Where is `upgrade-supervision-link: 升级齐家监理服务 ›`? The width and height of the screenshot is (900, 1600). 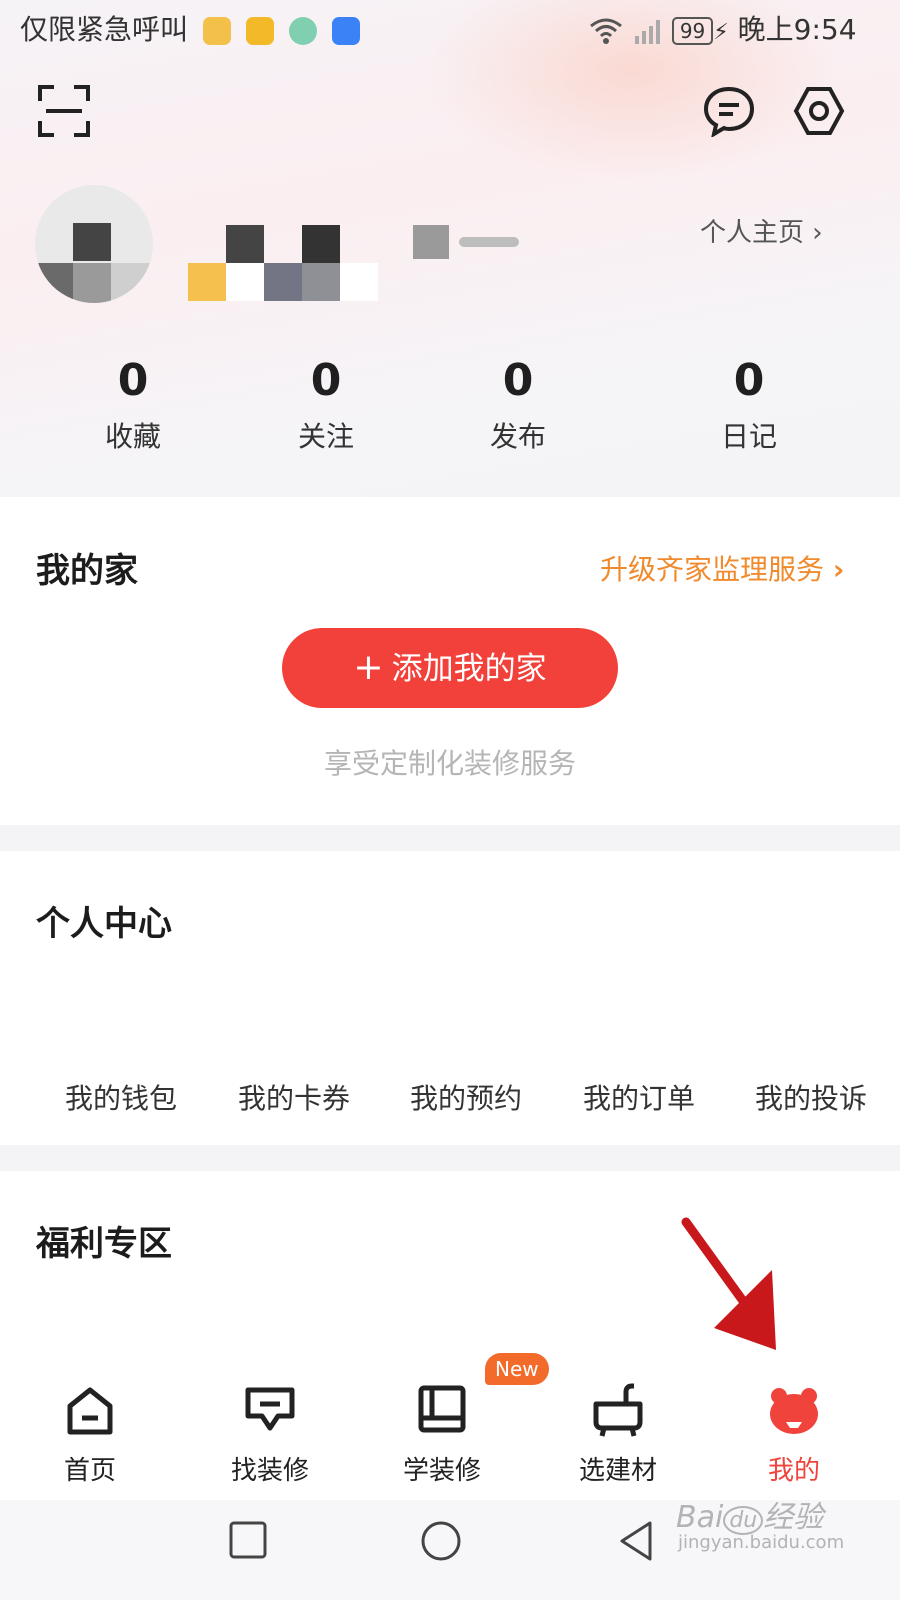
upgrade-supervision-link: 升级齐家监理服务 › is located at coordinates (722, 568).